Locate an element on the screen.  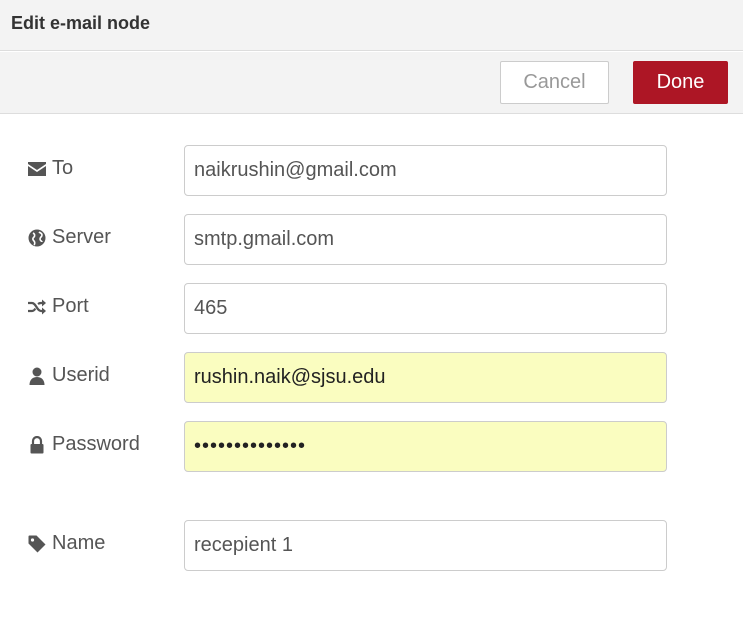
random-icon is located at coordinates (37, 307).